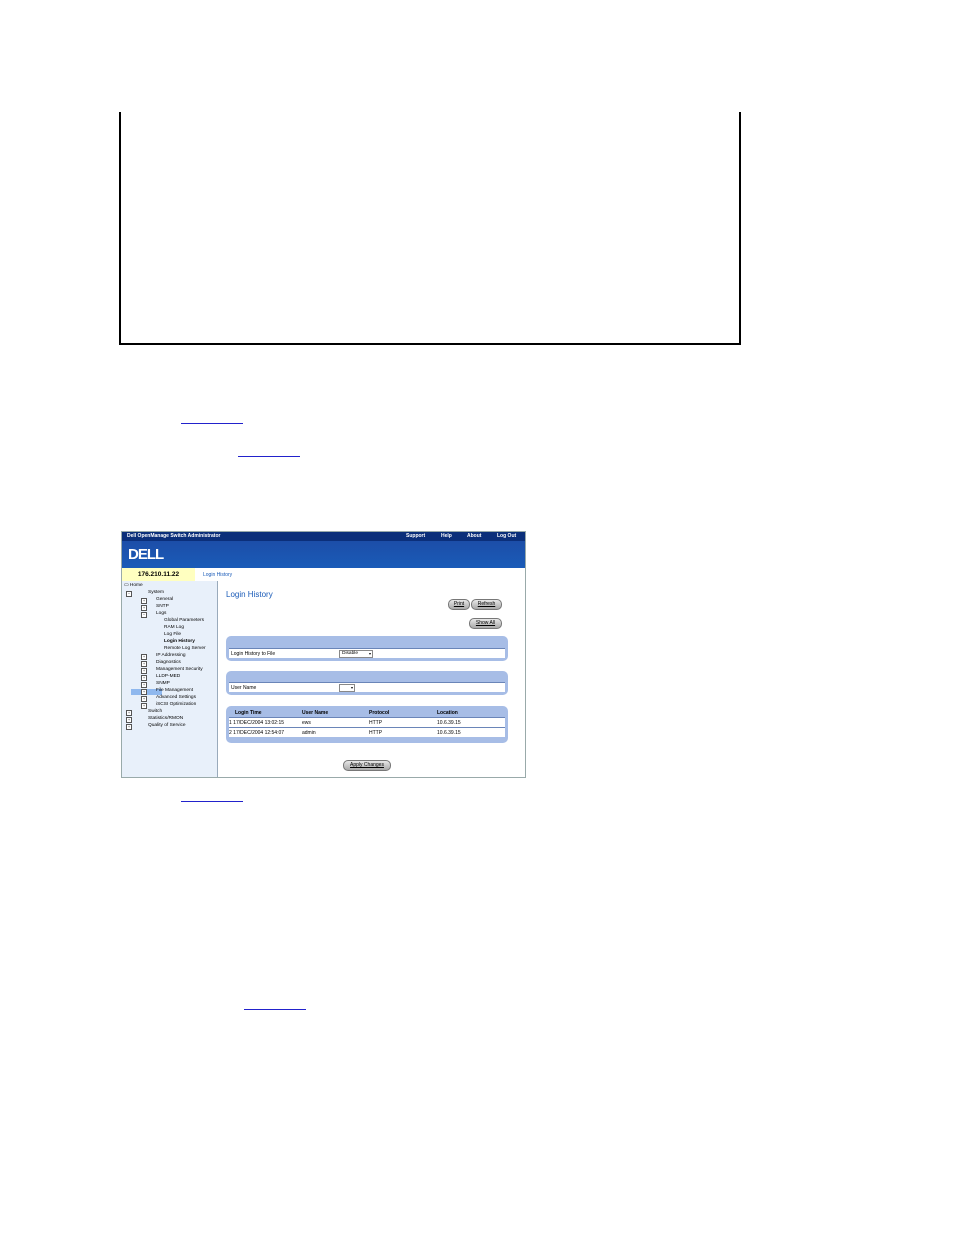 This screenshot has height=1235, width=954. I want to click on tree-item-remote-log-server: Remote Log Server, so click(185, 649).